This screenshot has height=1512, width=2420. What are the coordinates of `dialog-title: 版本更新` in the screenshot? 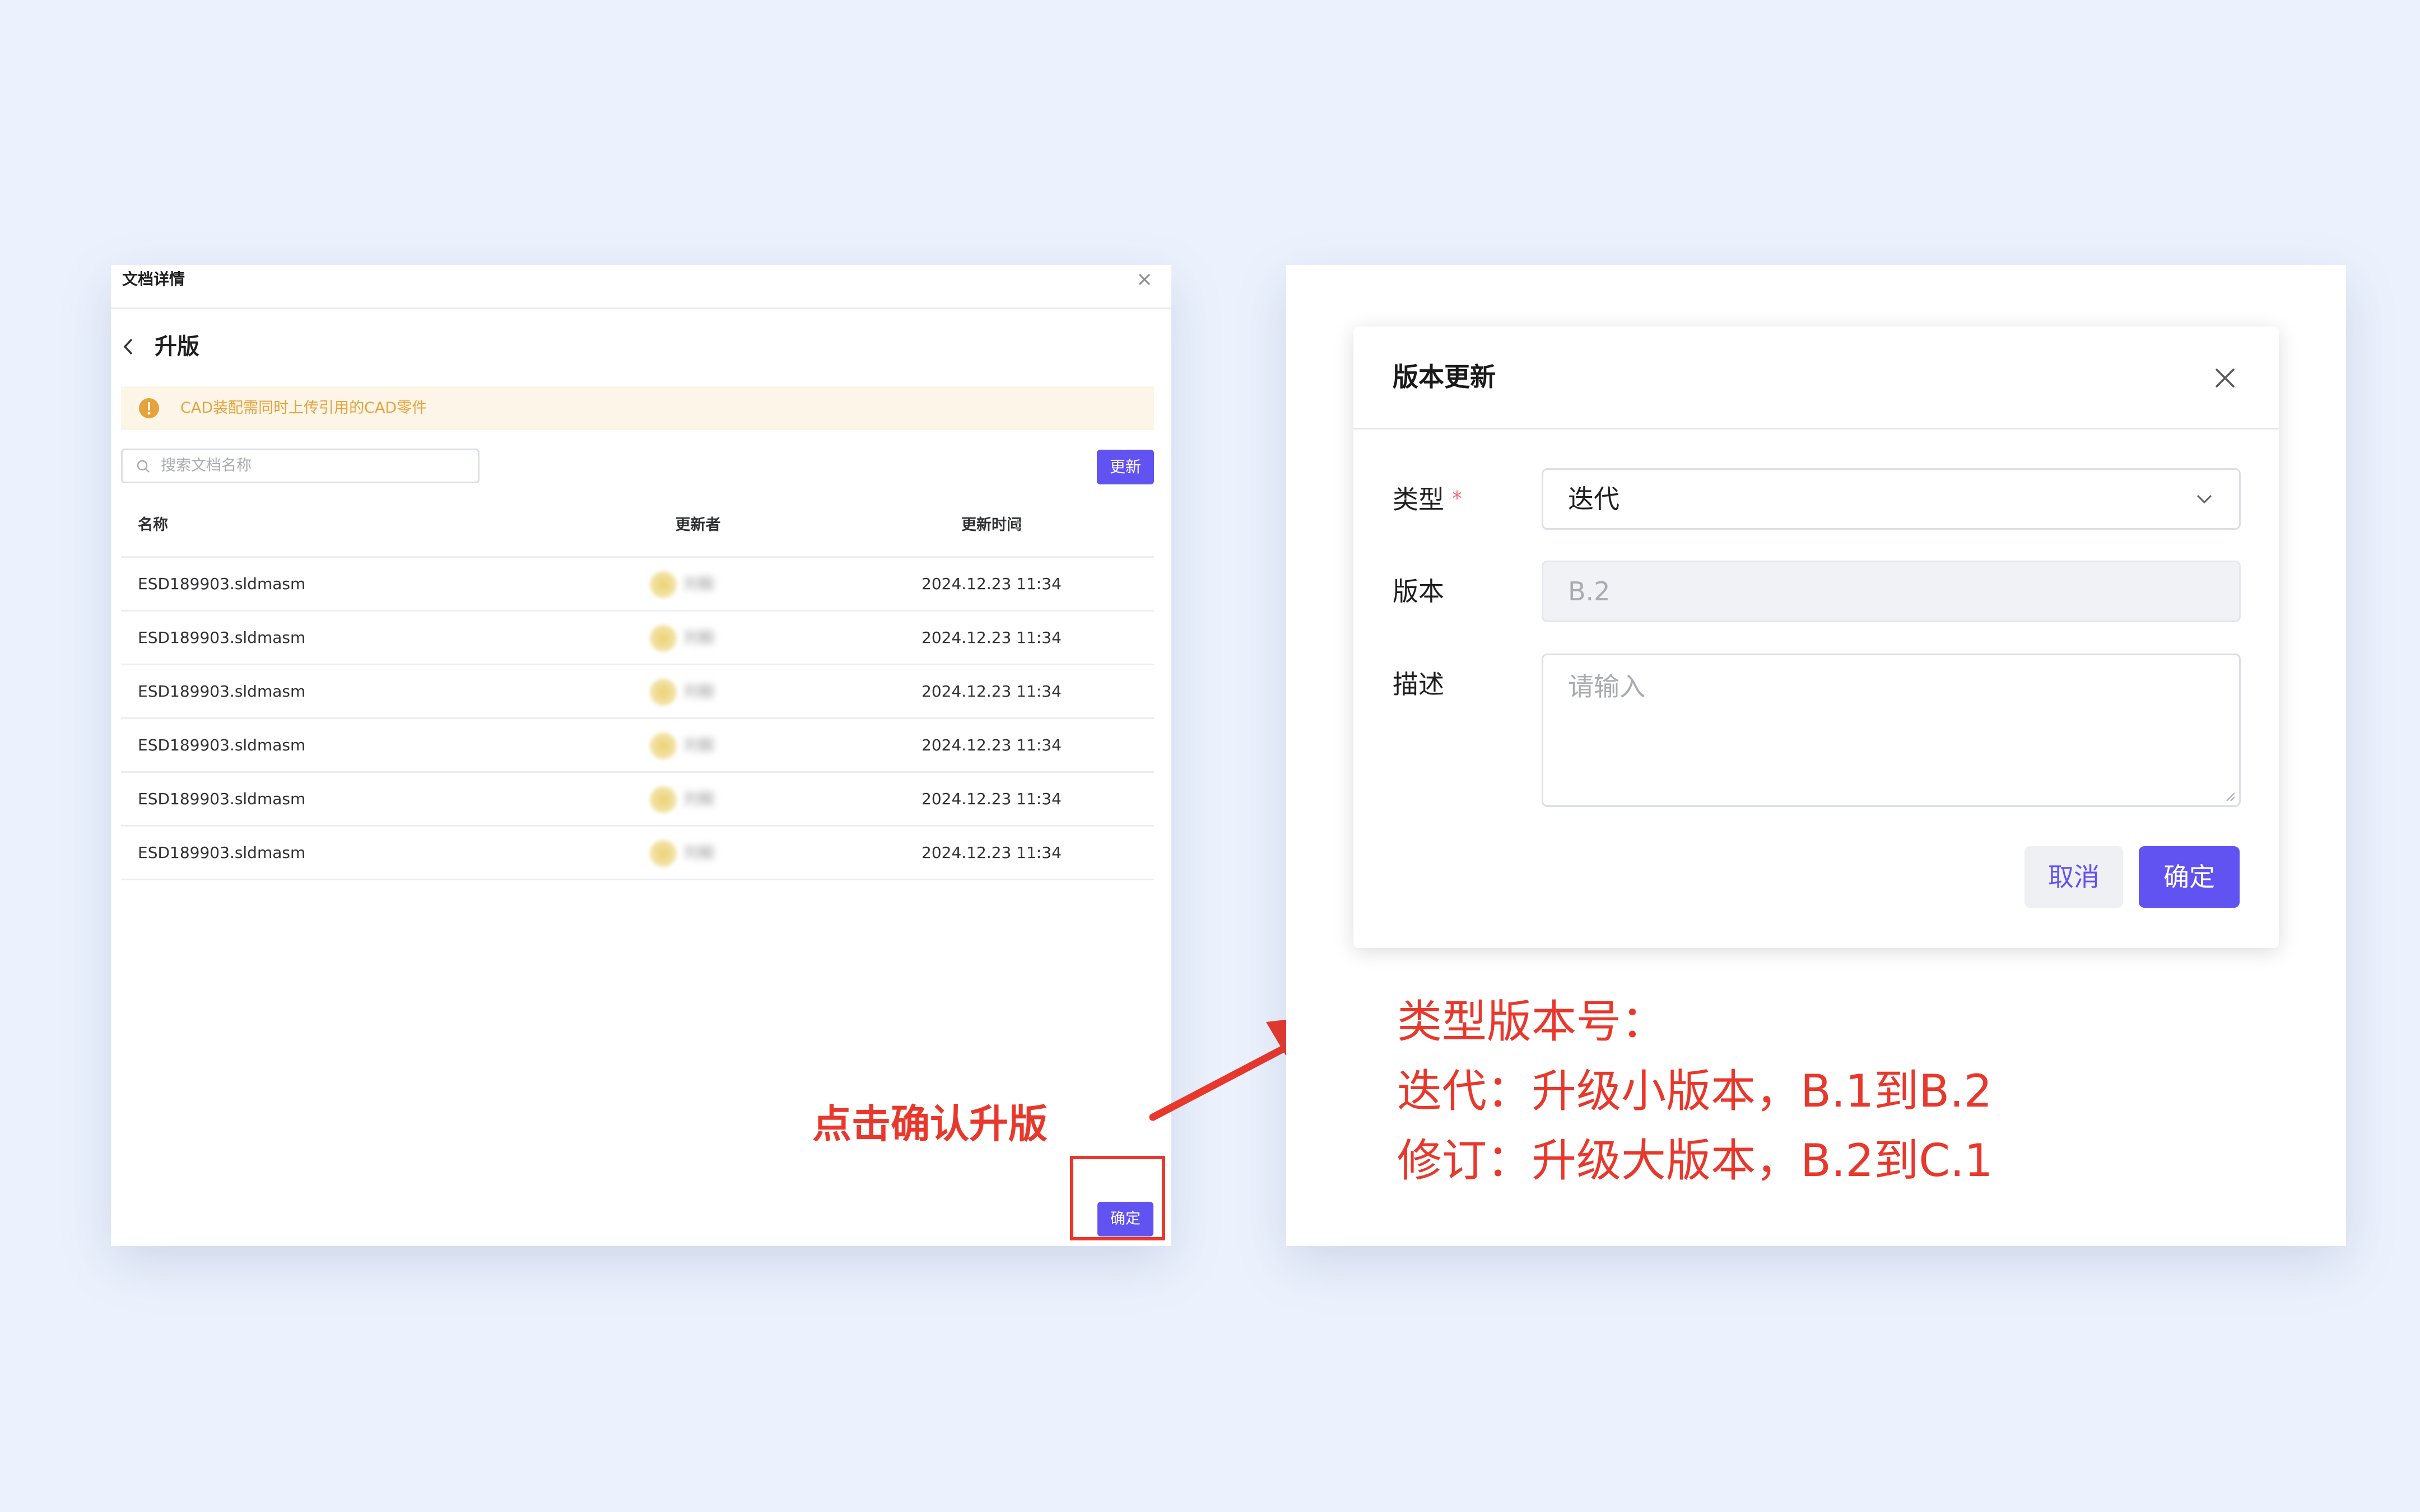 It's located at (1444, 377).